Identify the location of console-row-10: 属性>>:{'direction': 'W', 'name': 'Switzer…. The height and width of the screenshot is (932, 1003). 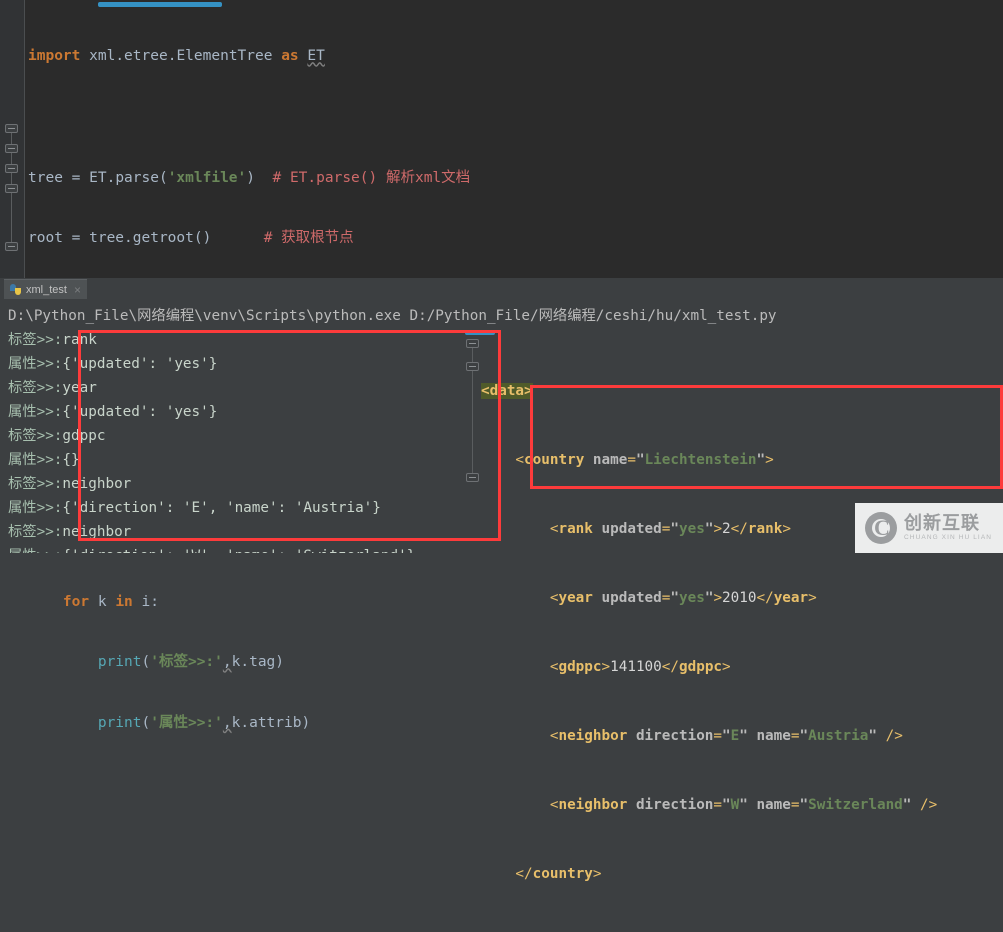
(211, 548).